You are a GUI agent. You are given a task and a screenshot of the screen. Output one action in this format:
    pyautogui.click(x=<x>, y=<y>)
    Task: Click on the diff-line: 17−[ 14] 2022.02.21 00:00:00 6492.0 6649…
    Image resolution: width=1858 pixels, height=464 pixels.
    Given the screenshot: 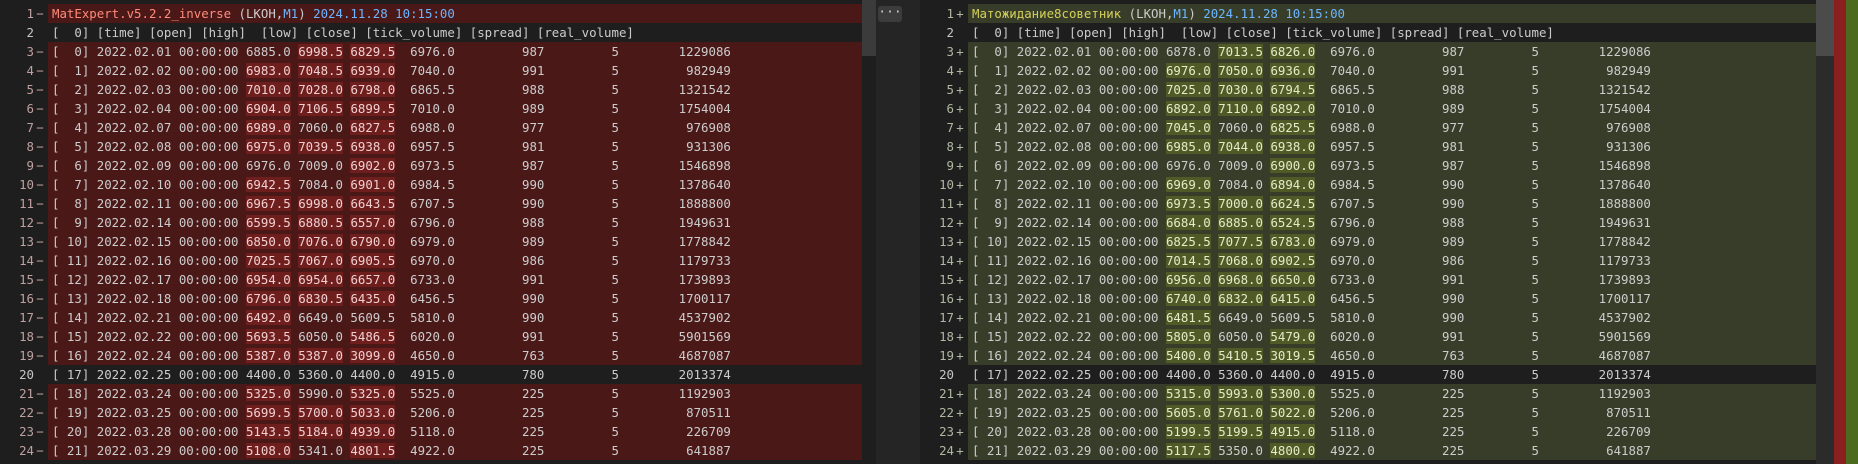 What is the action you would take?
    pyautogui.click(x=438, y=317)
    